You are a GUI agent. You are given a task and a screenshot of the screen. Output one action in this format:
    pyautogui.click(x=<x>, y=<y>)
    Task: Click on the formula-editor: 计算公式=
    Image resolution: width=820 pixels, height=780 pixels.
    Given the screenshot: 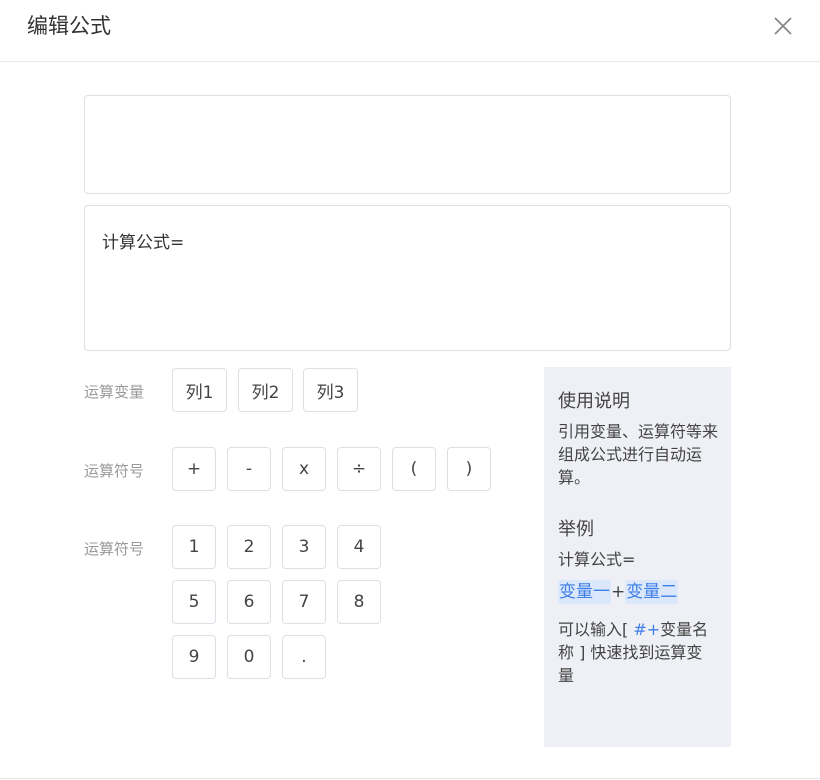 What is the action you would take?
    pyautogui.click(x=407, y=278)
    